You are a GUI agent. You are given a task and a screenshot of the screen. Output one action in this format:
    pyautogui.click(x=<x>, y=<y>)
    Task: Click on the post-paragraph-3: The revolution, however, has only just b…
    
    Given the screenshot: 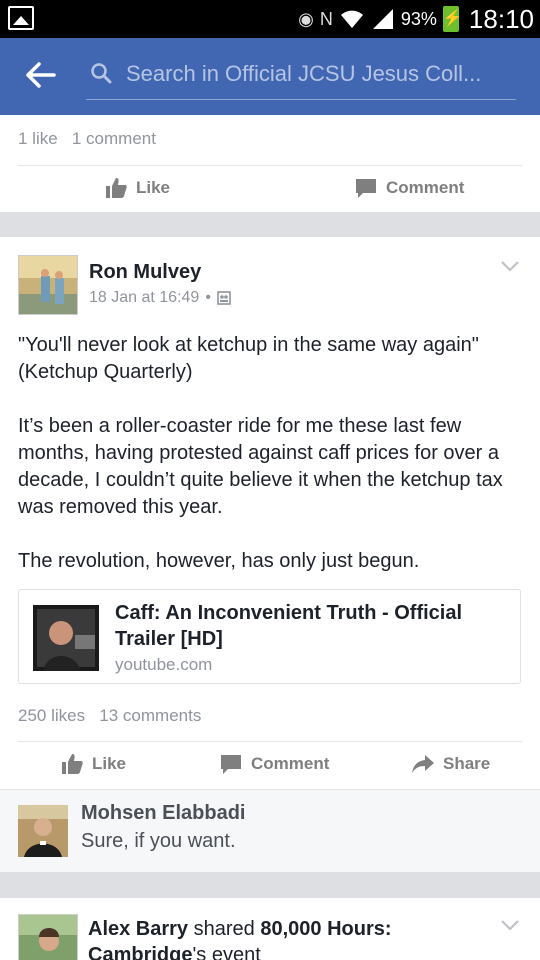 What is the action you would take?
    pyautogui.click(x=219, y=561)
    